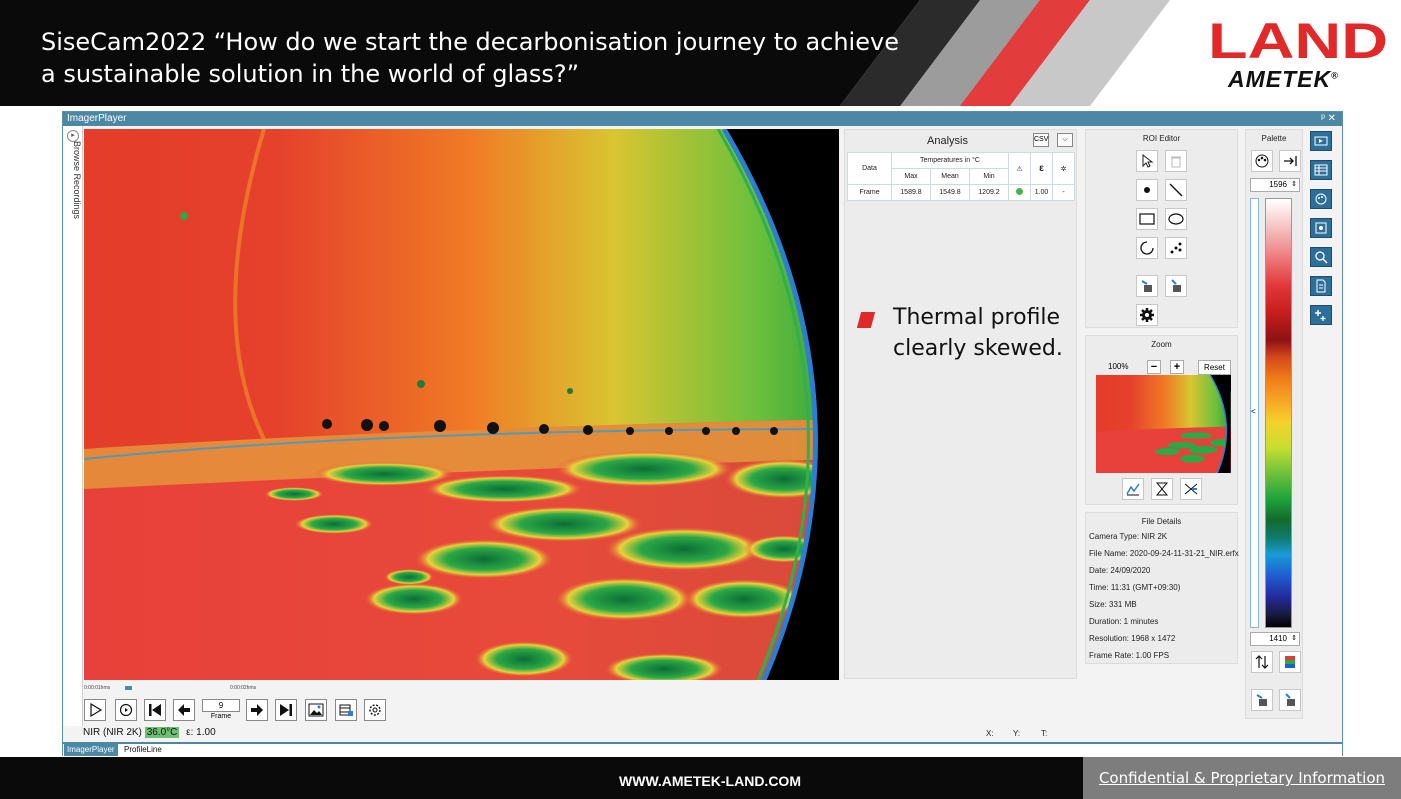 The image size is (1401, 799). I want to click on collapse-arrow-icon: <, so click(1253, 411).